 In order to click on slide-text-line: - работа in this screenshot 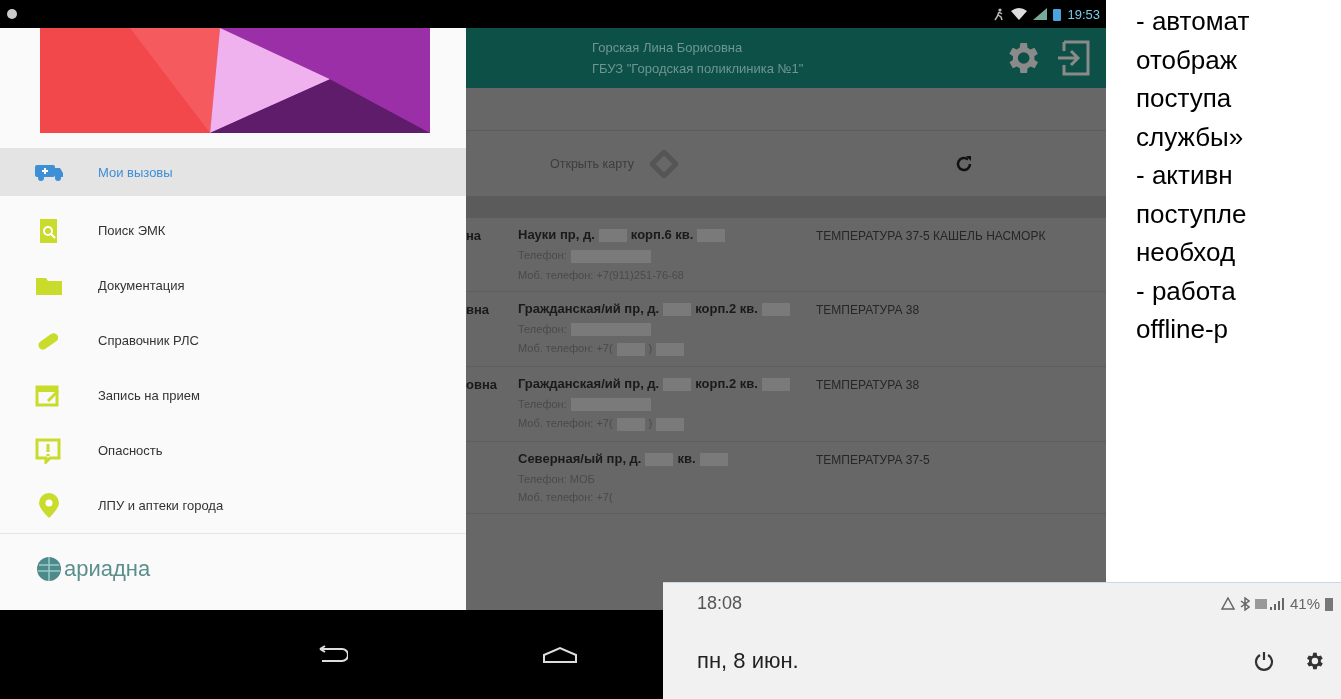, I will do `click(1186, 291)`.